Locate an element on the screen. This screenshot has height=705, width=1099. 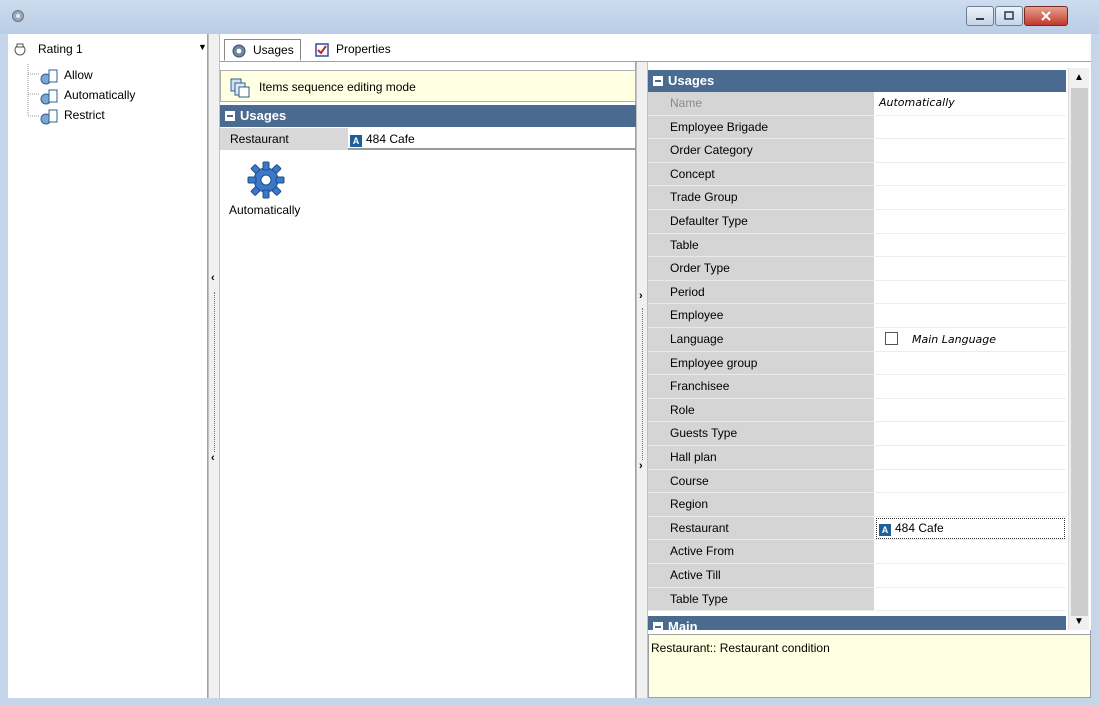
left-splitter: ‹ ‹ is located at coordinates (214, 366).